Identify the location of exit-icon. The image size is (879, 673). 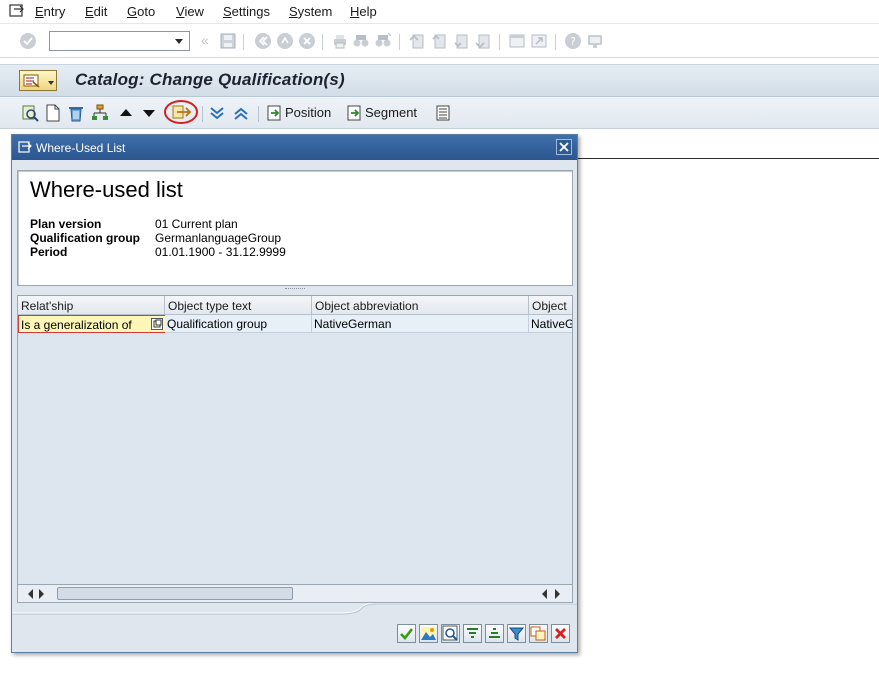
(285, 41).